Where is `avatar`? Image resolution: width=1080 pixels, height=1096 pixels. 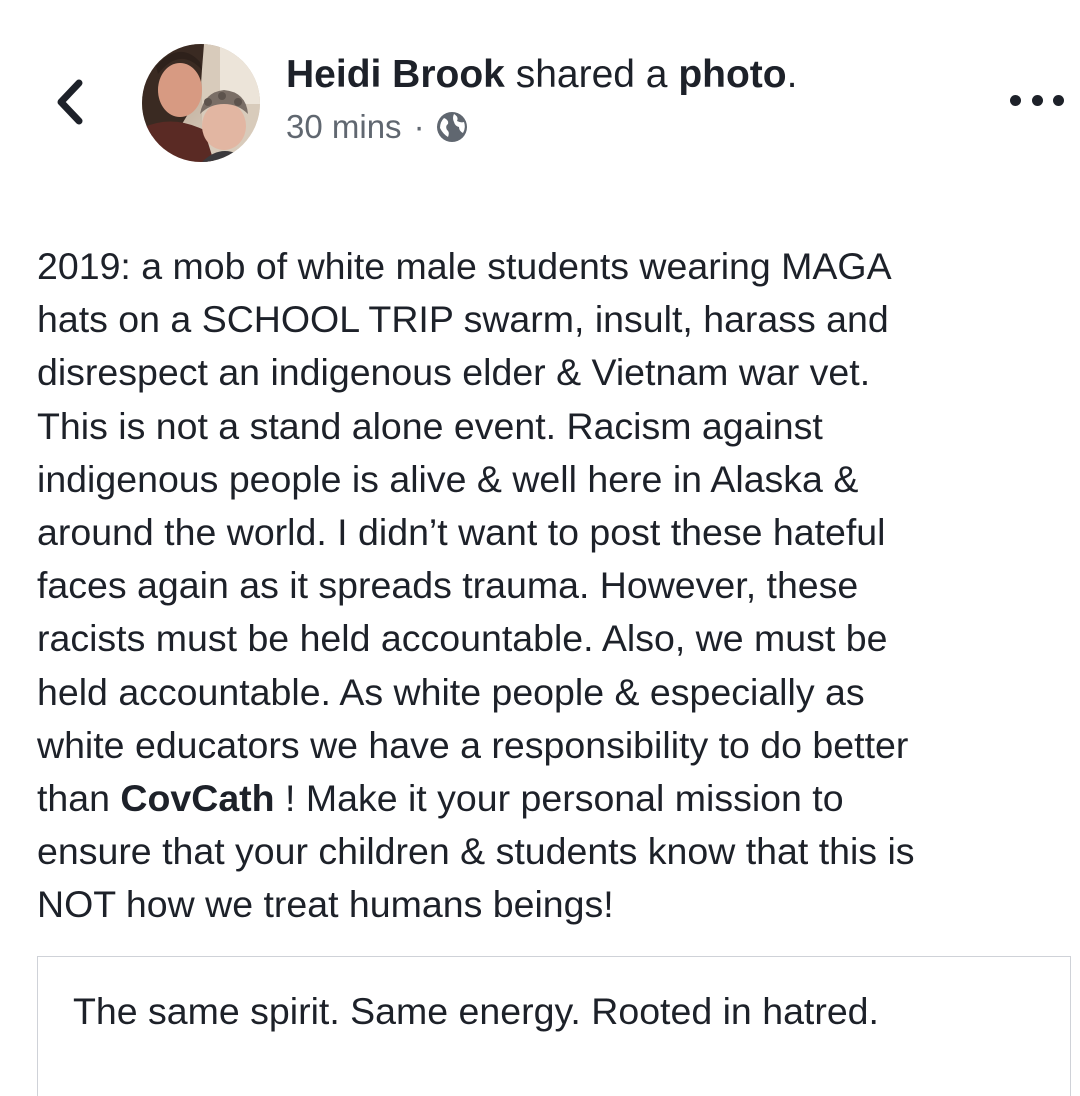
avatar is located at coordinates (201, 103).